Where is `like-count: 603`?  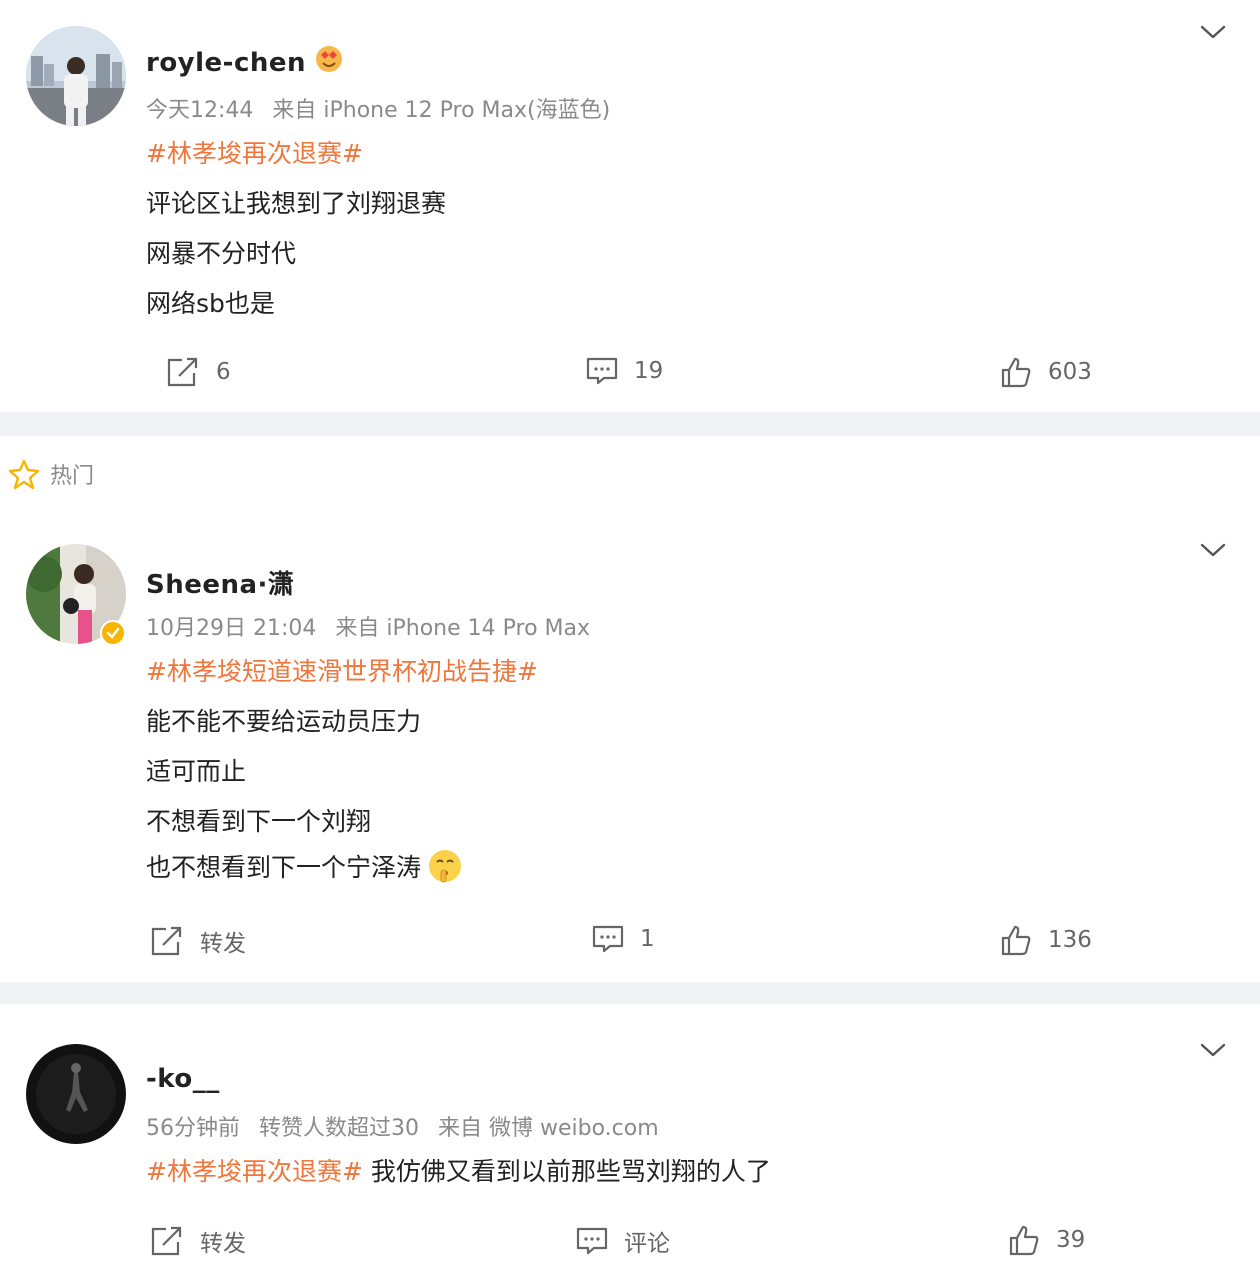 like-count: 603 is located at coordinates (1070, 372).